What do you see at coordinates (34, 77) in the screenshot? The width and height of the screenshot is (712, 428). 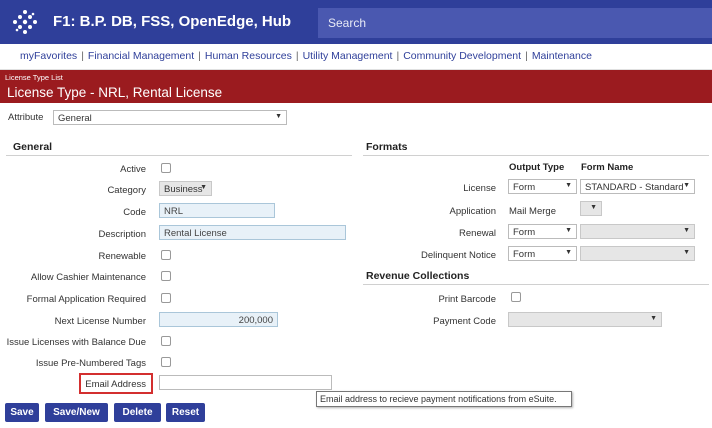 I see `breadcrumb: License Type List` at bounding box center [34, 77].